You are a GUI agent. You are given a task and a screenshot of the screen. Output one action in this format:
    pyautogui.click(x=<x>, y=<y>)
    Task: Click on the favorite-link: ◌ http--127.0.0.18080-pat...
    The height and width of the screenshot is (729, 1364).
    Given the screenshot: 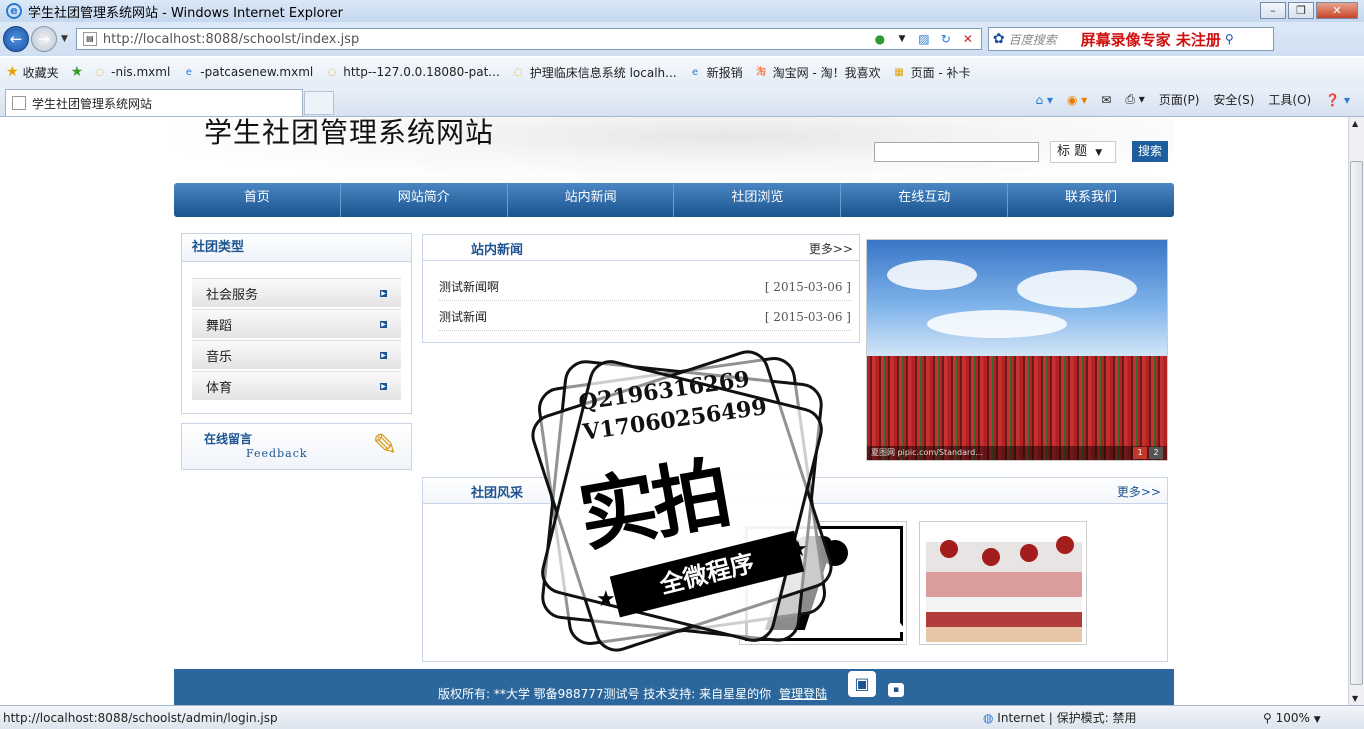 What is the action you would take?
    pyautogui.click(x=412, y=72)
    